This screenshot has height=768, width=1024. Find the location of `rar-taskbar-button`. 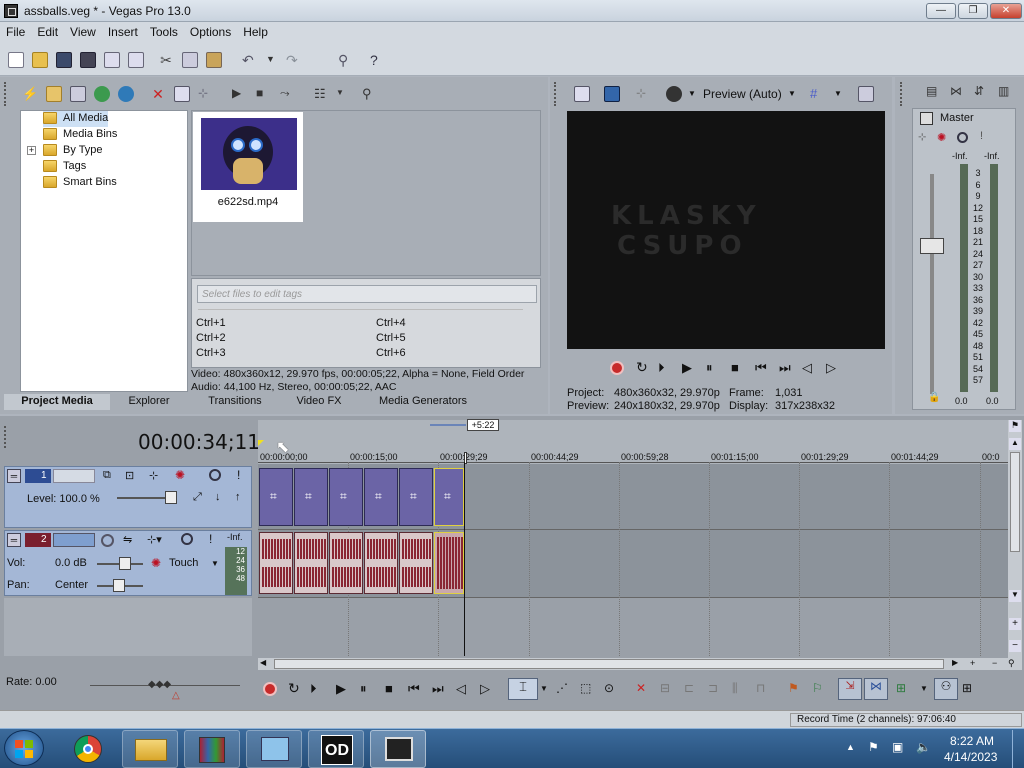

rar-taskbar-button is located at coordinates (212, 749).